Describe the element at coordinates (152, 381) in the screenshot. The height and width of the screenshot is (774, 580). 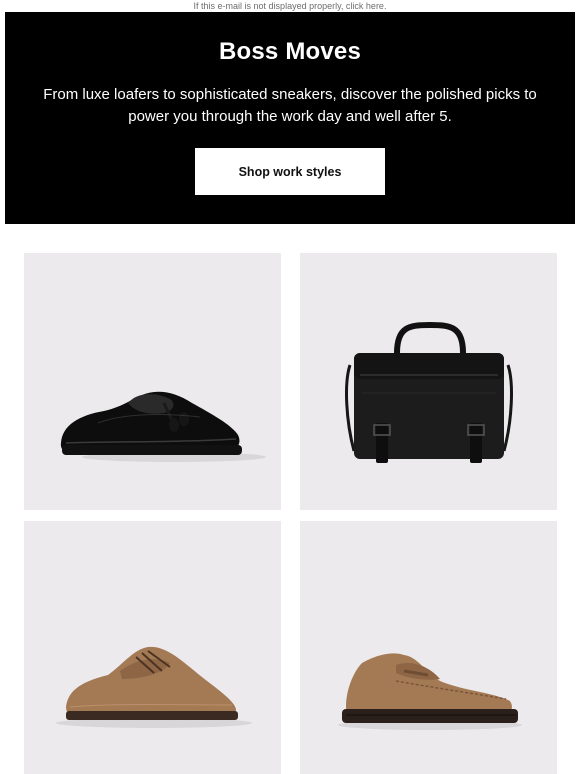
I see `product-tile-tassel-loafer` at that location.